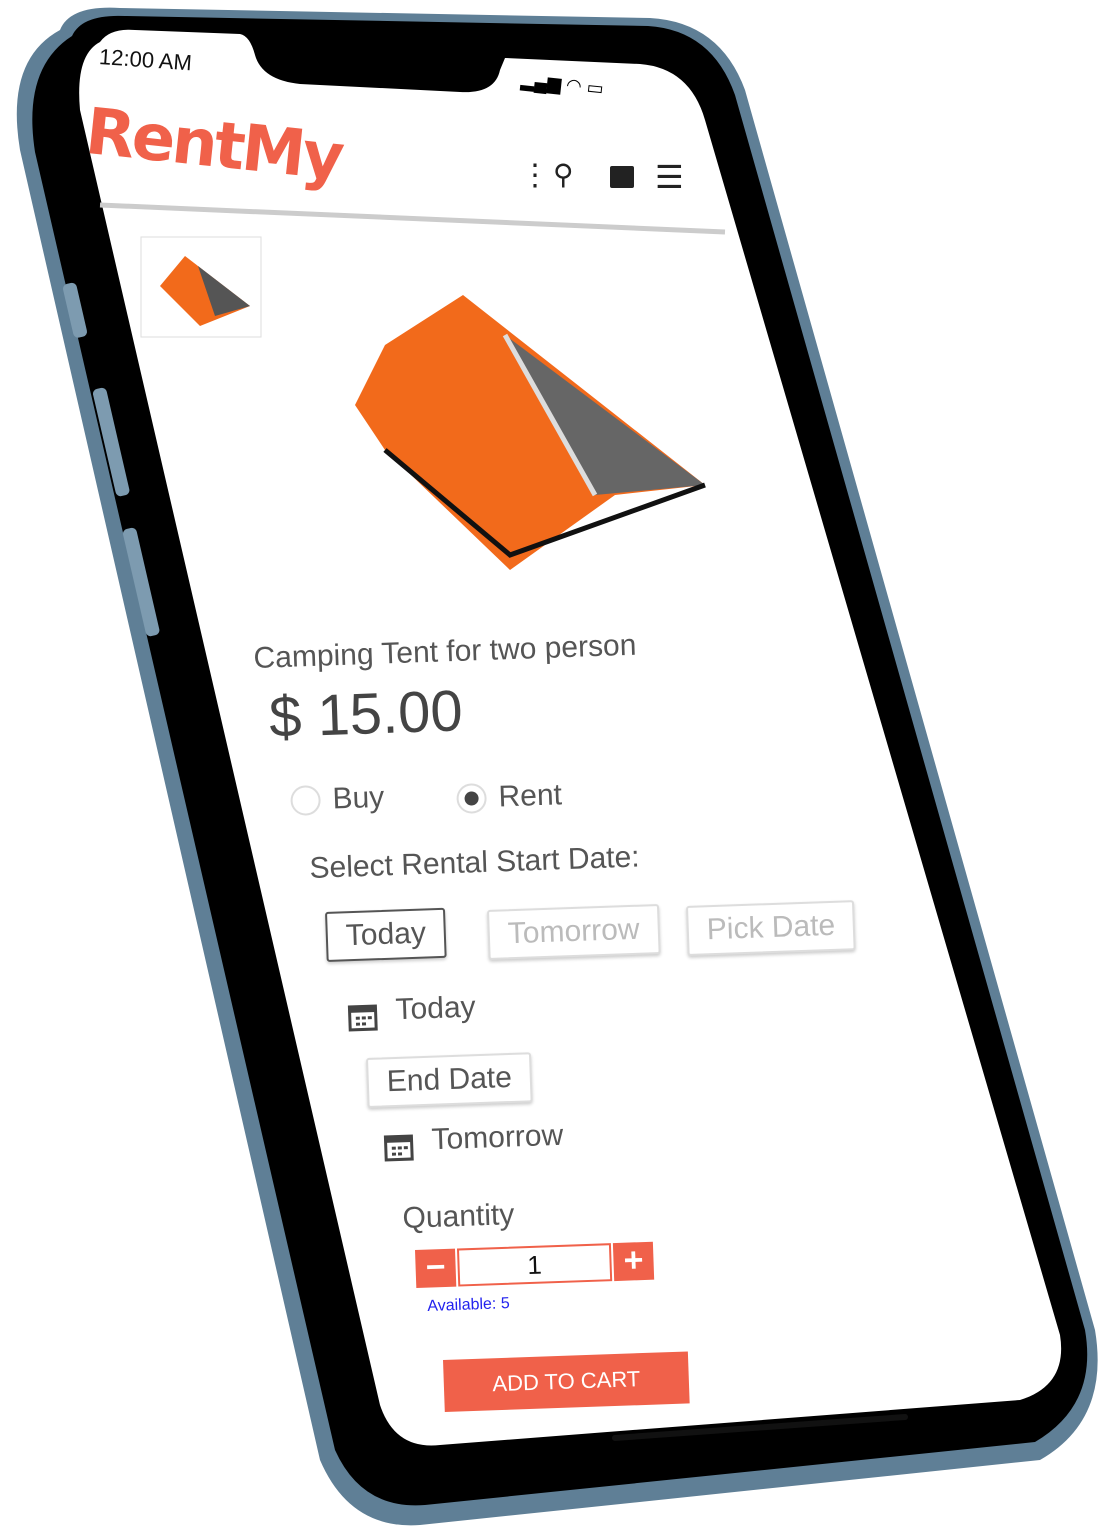 The height and width of the screenshot is (1531, 1106). I want to click on add-to-cart-button: ADD TO CART, so click(566, 1381).